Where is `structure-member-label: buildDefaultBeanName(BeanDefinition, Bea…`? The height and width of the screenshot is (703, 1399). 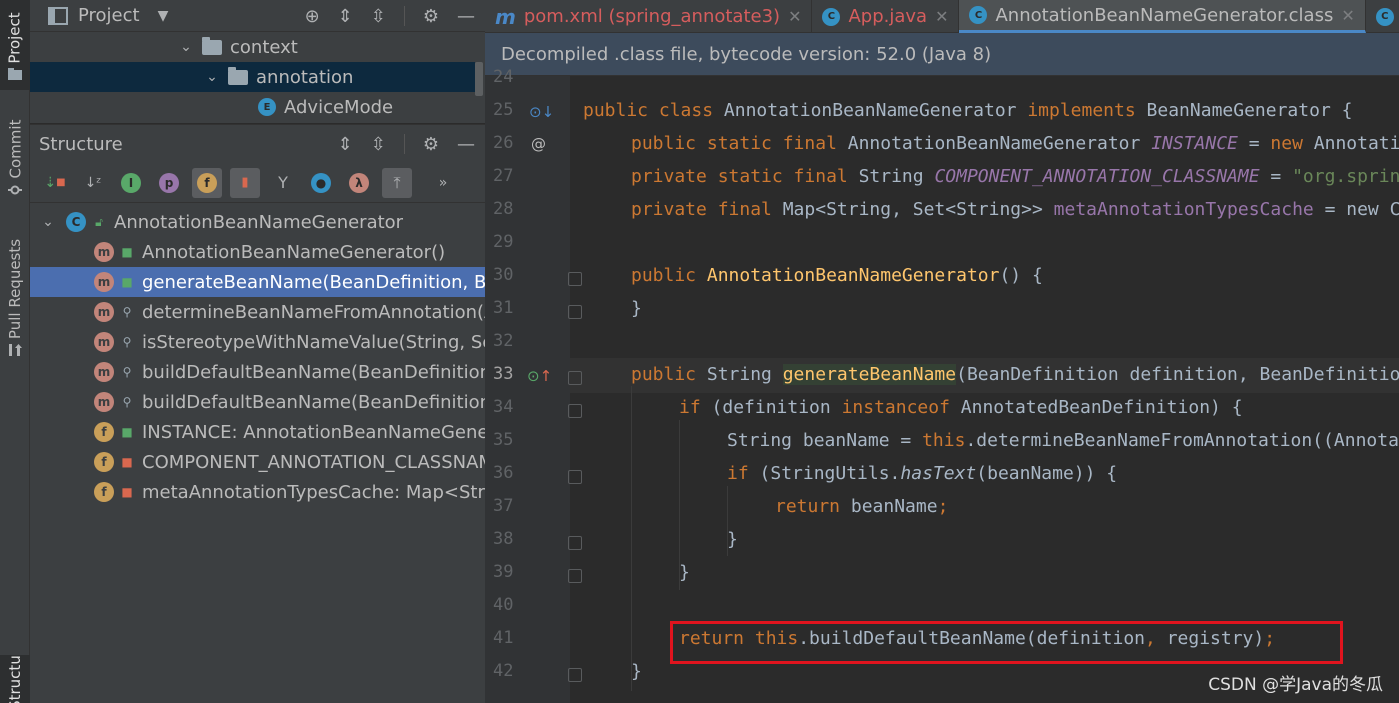
structure-member-label: buildDefaultBeanName(BeanDefinition, Bea… is located at coordinates (313, 372).